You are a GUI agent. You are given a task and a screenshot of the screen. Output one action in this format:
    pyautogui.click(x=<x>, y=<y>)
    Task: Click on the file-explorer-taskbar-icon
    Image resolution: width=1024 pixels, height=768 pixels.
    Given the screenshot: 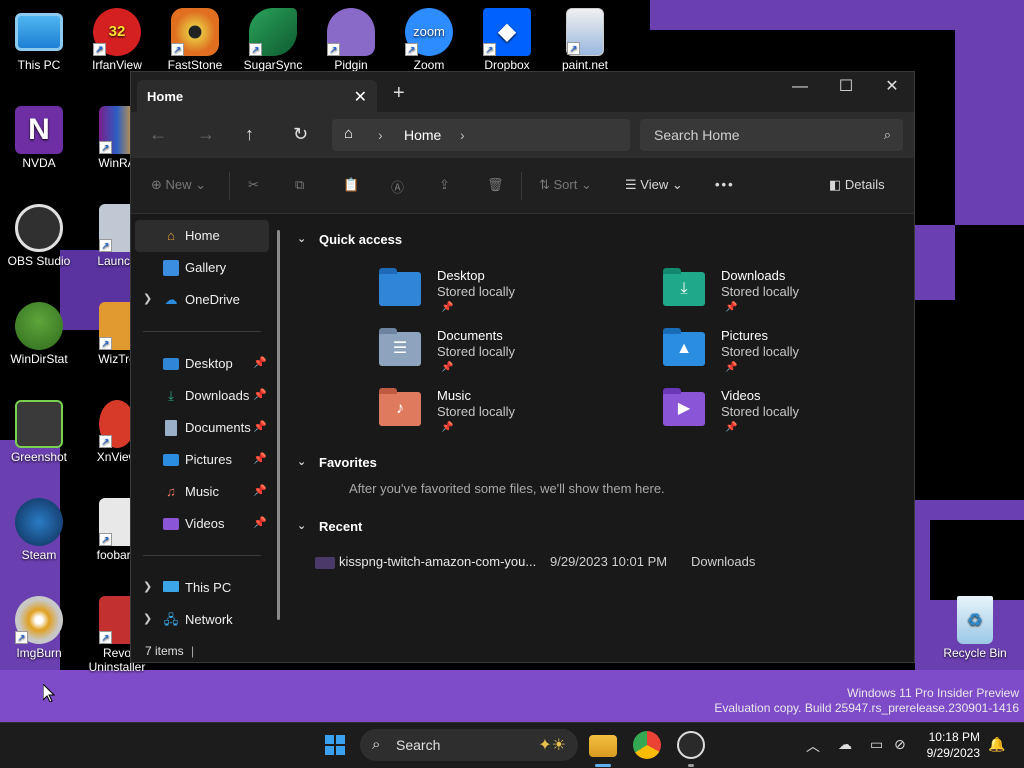 What is the action you would take?
    pyautogui.click(x=603, y=746)
    